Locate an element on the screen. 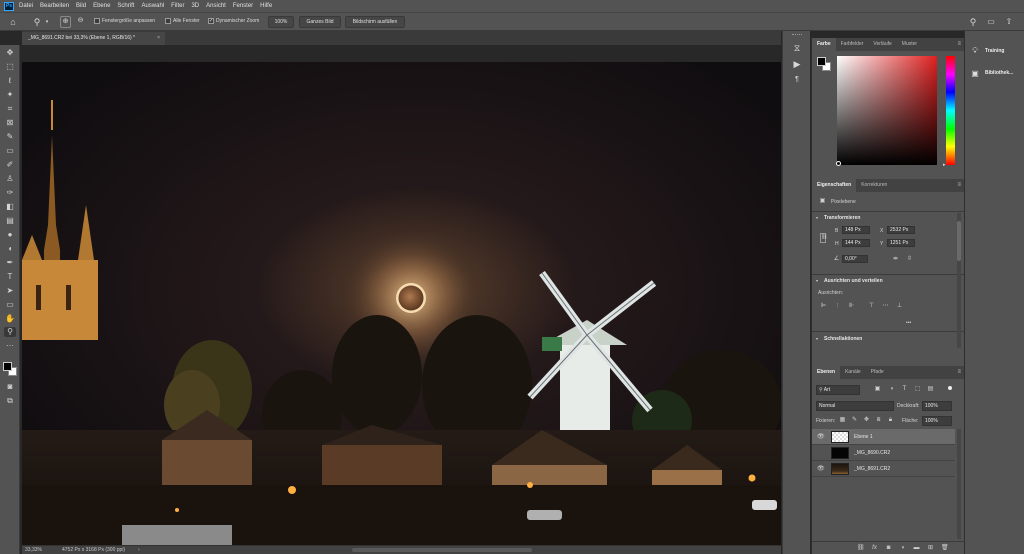 The height and width of the screenshot is (554, 1024). home-icon: ⌂ is located at coordinates (13, 22).